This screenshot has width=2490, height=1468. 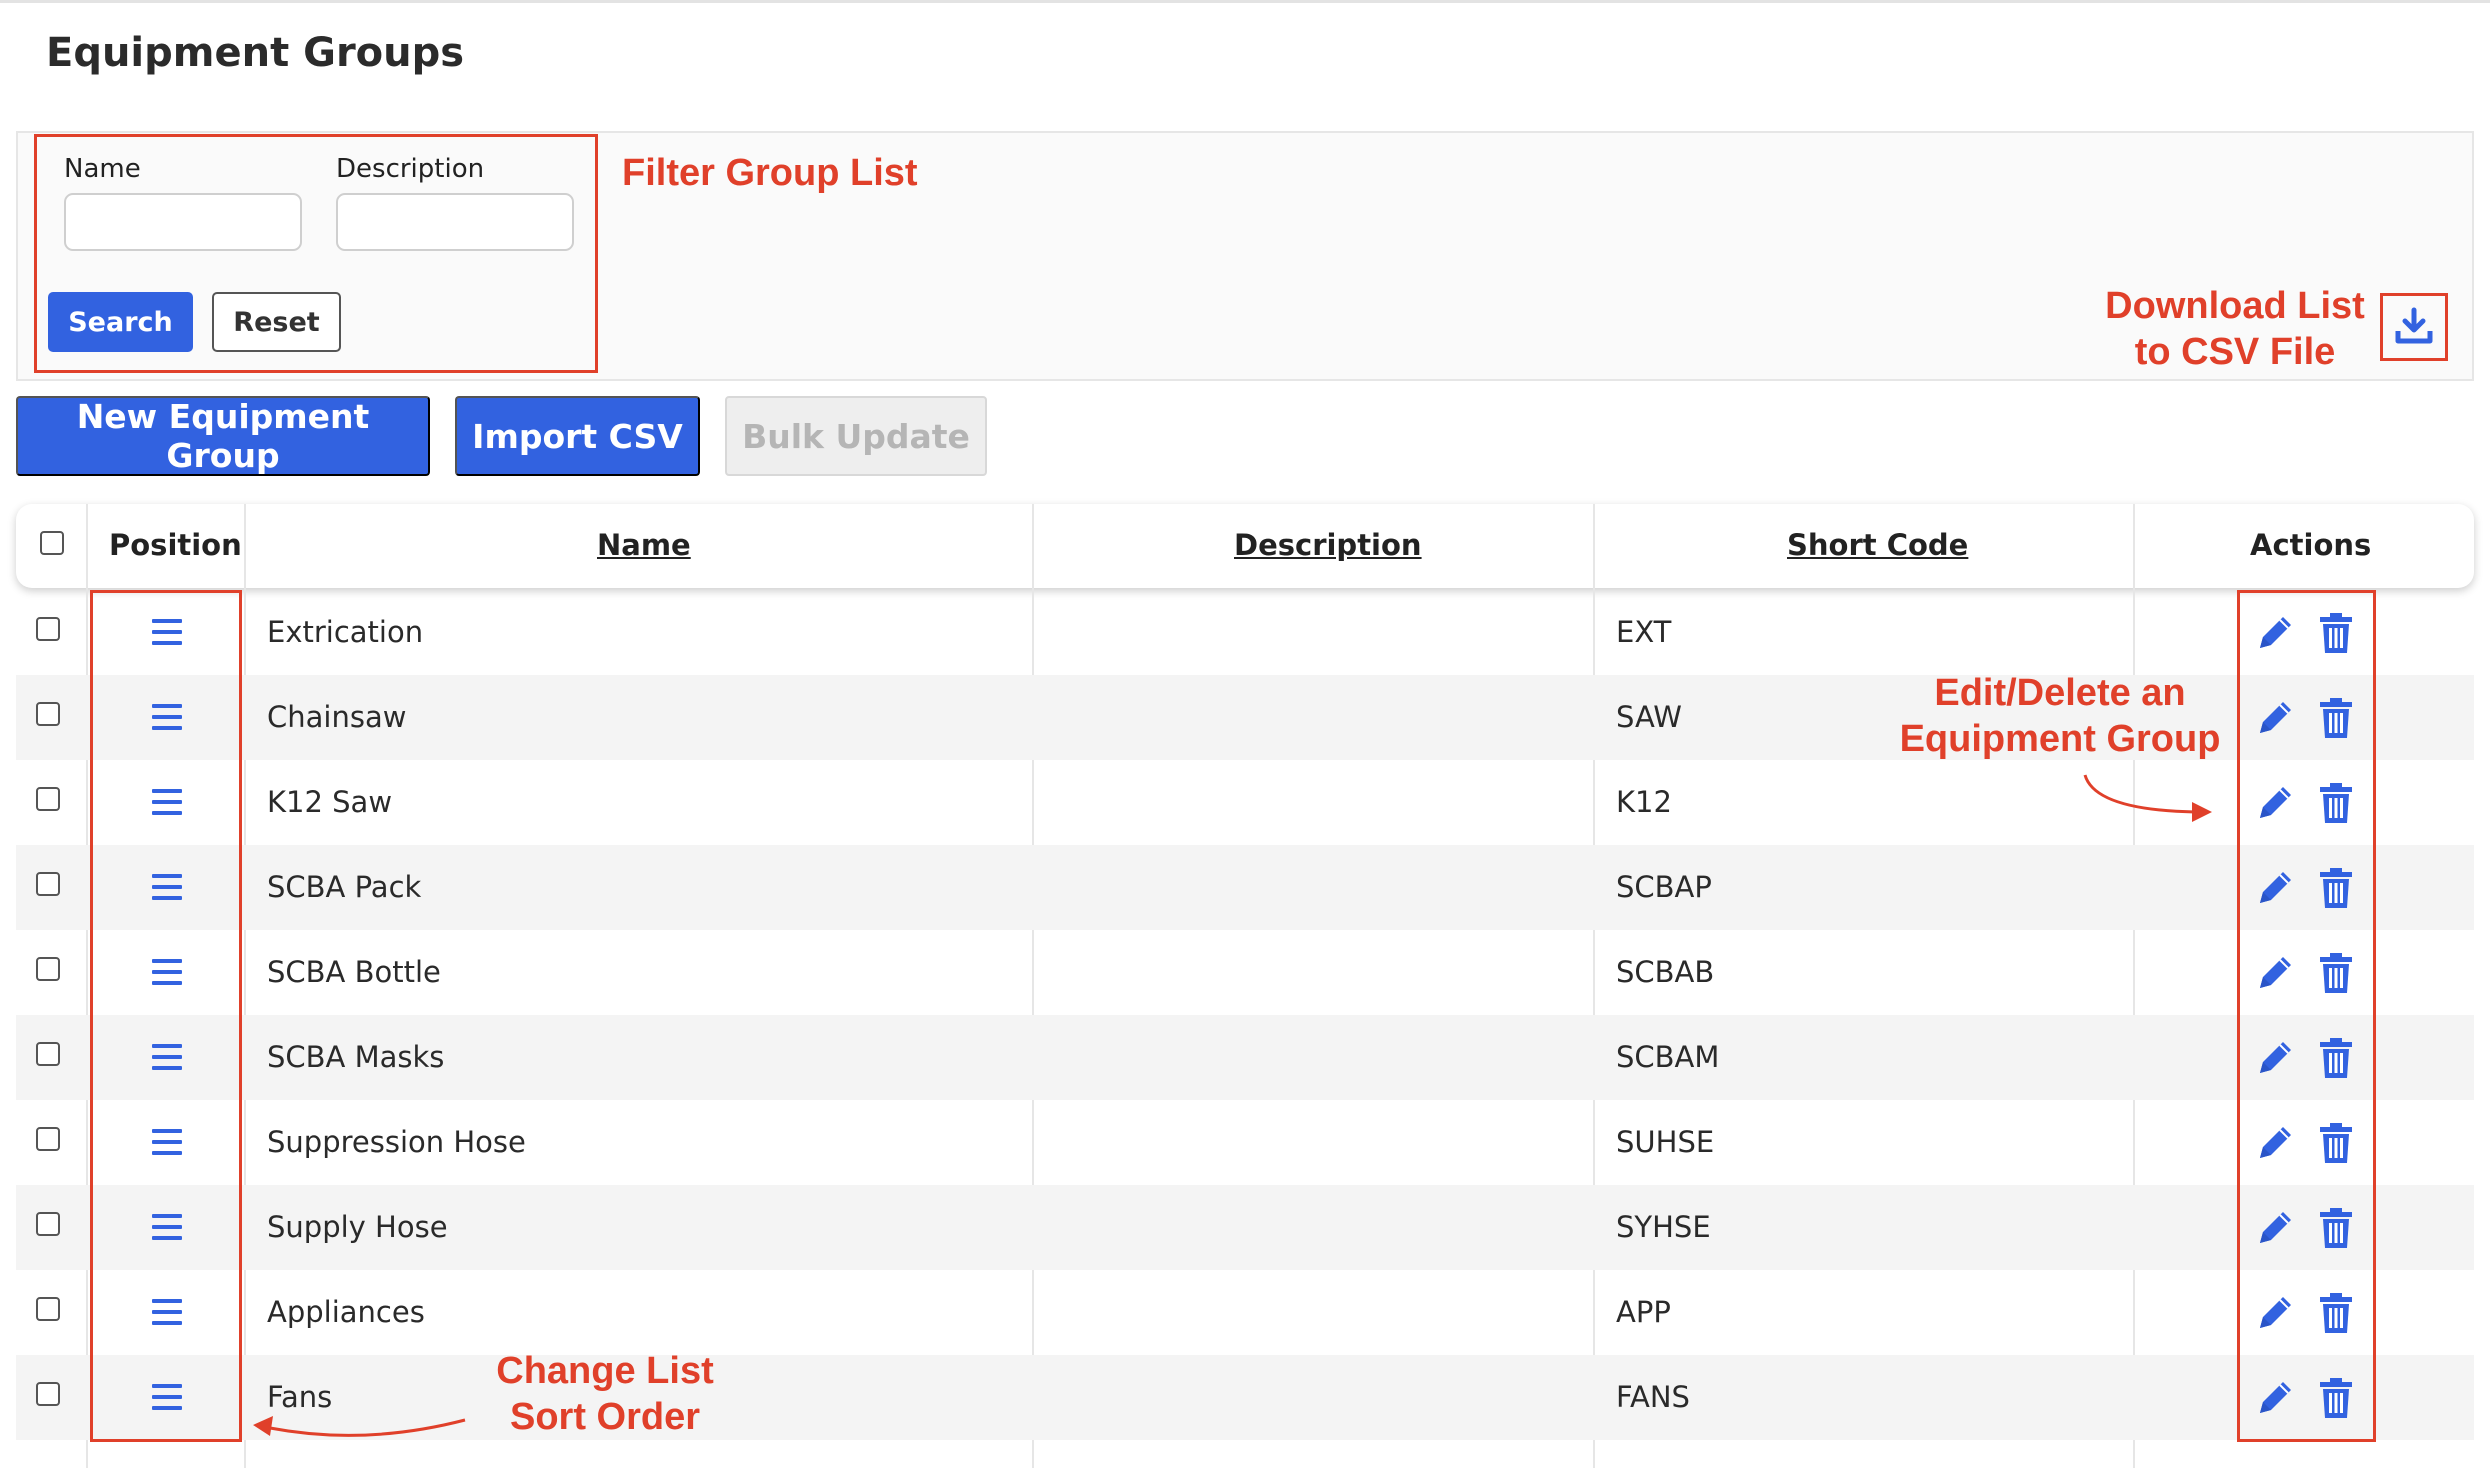 What do you see at coordinates (367, 1427) in the screenshot?
I see `sort-annotation-arrow` at bounding box center [367, 1427].